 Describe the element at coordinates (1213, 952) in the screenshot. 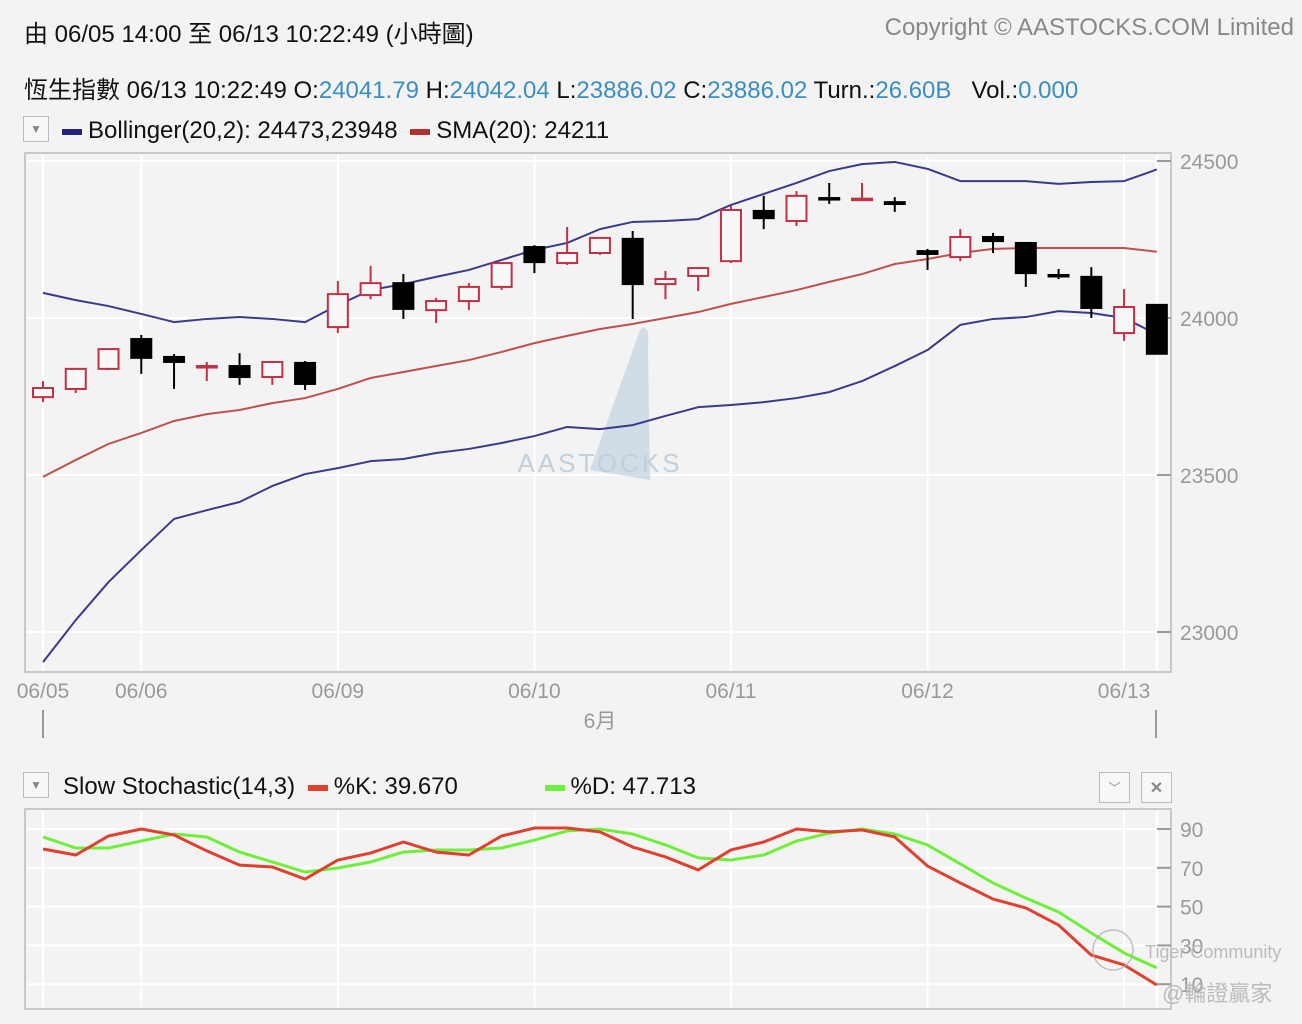

I see `tiger-watermark-text: Tiger Community` at that location.